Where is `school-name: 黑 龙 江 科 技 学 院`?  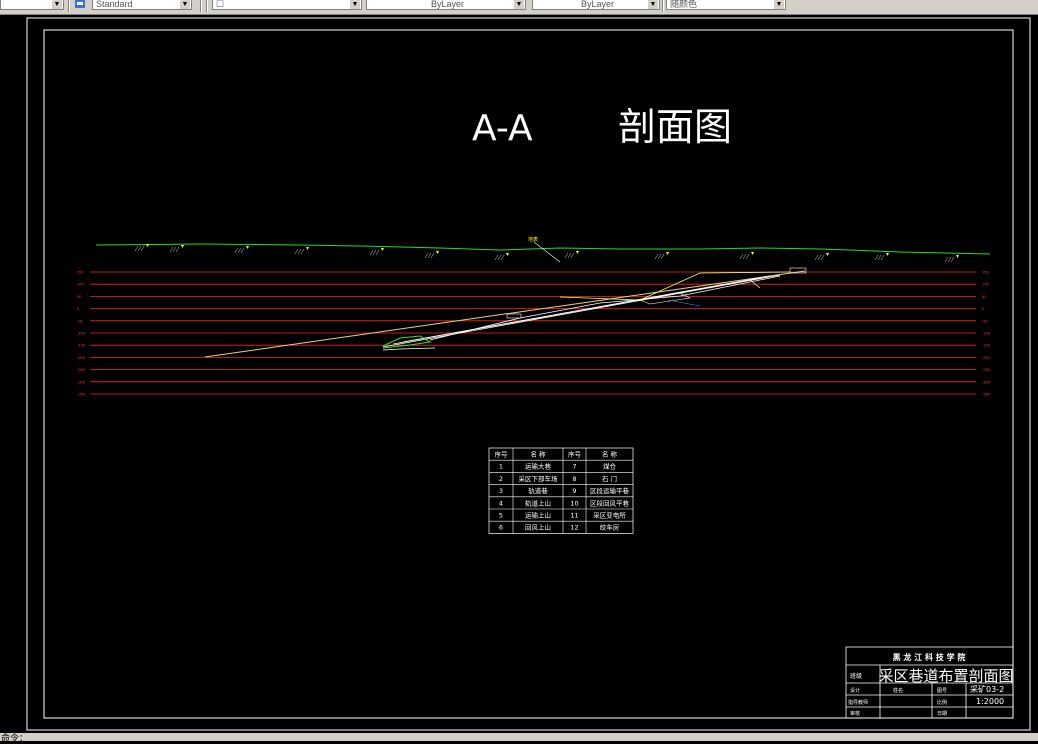
school-name: 黑 龙 江 科 技 学 院 is located at coordinates (929, 657).